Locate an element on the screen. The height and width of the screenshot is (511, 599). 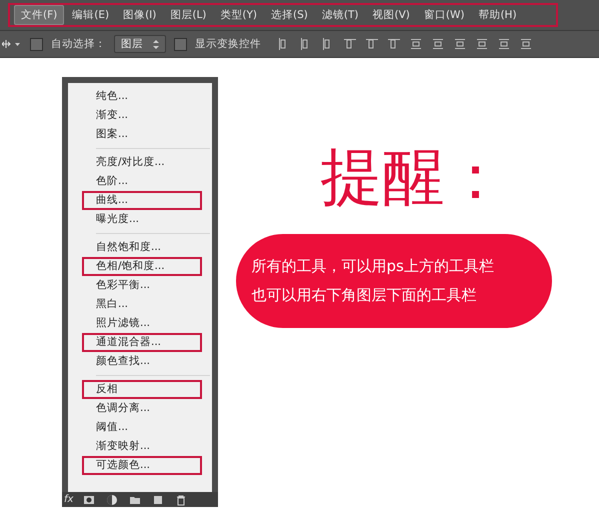
reminder-text: 也可以用右下角图层下面的工具栏 is located at coordinates (365, 295).